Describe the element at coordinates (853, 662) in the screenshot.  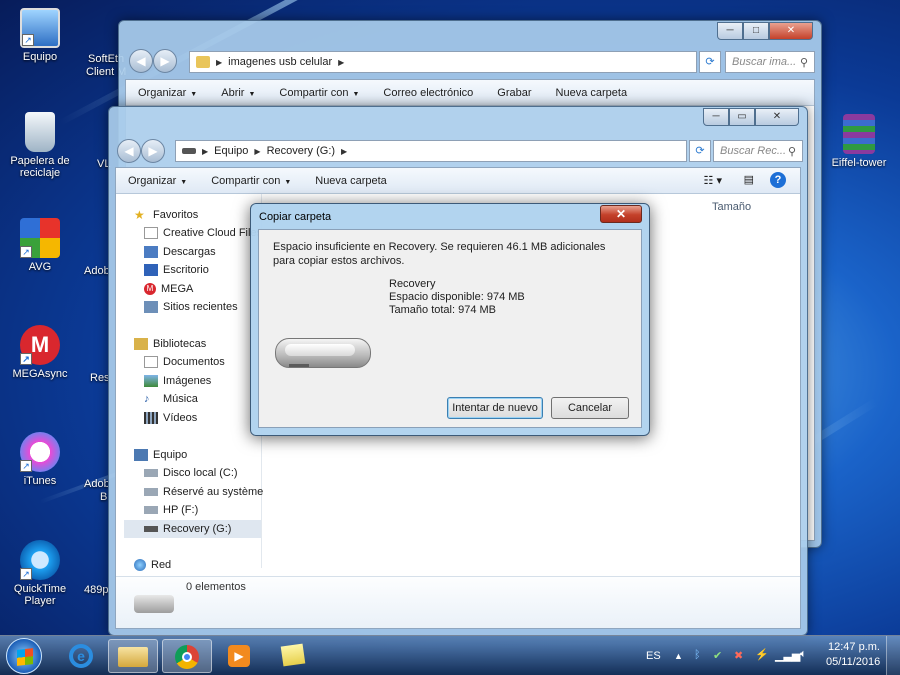
I see `clock-date: 05/11/2016` at that location.